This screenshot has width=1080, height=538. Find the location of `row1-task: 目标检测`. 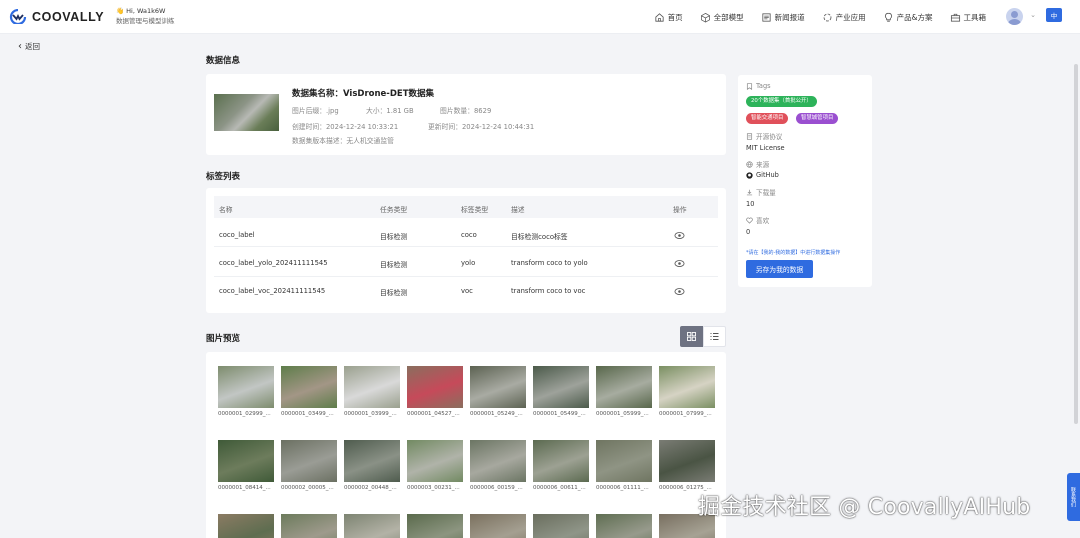

row1-task: 目标检测 is located at coordinates (394, 237).